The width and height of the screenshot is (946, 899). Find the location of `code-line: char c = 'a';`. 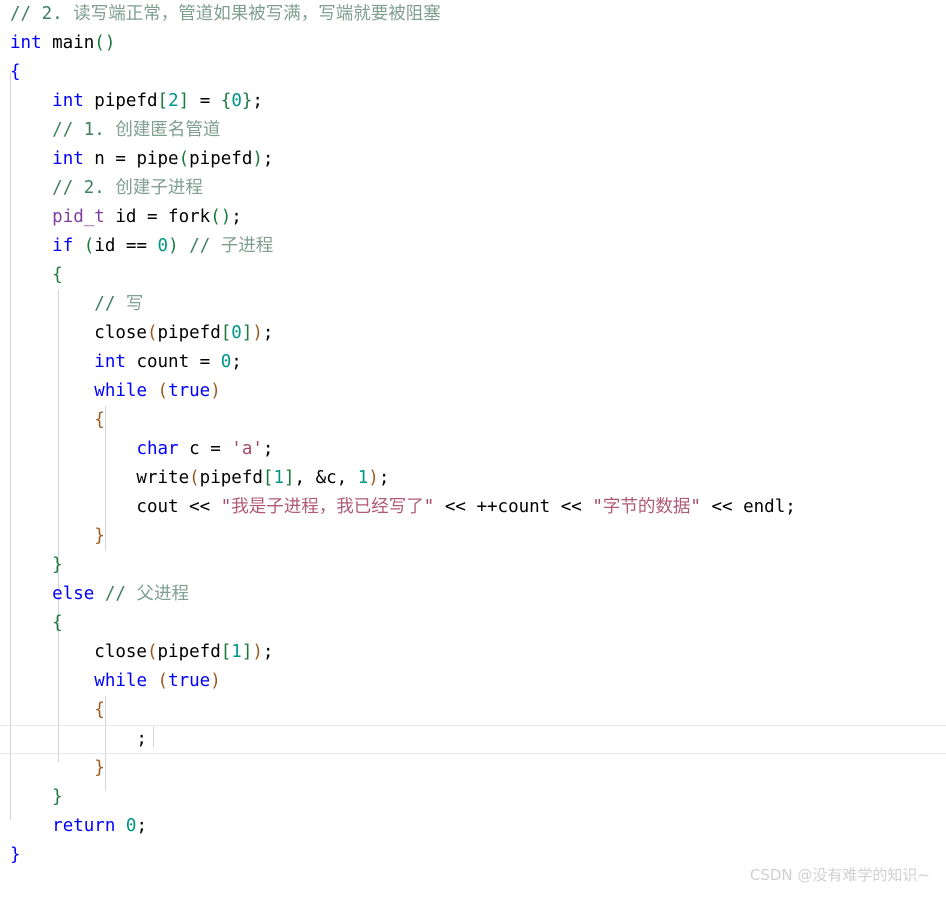

code-line: char c = 'a'; is located at coordinates (473, 449).